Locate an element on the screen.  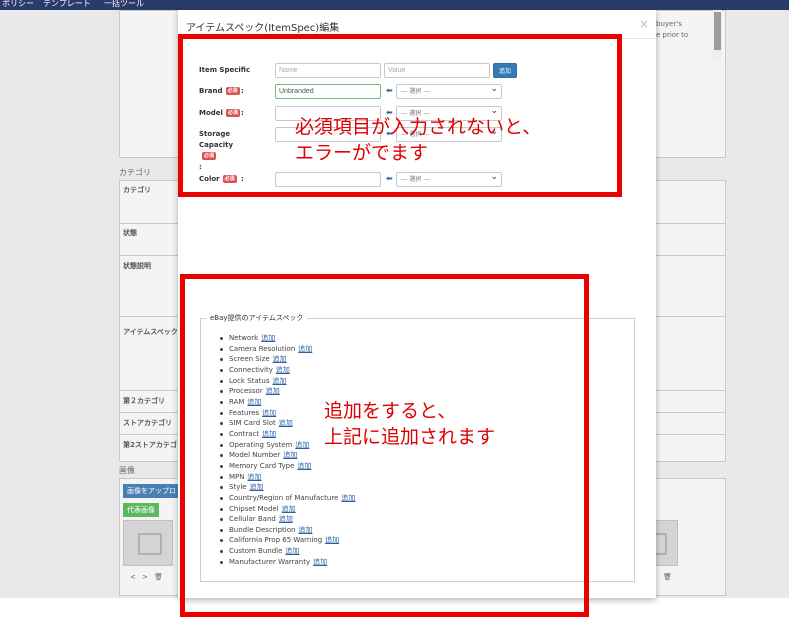
bg-right-text-2: e prior to is located at coordinates (672, 35).